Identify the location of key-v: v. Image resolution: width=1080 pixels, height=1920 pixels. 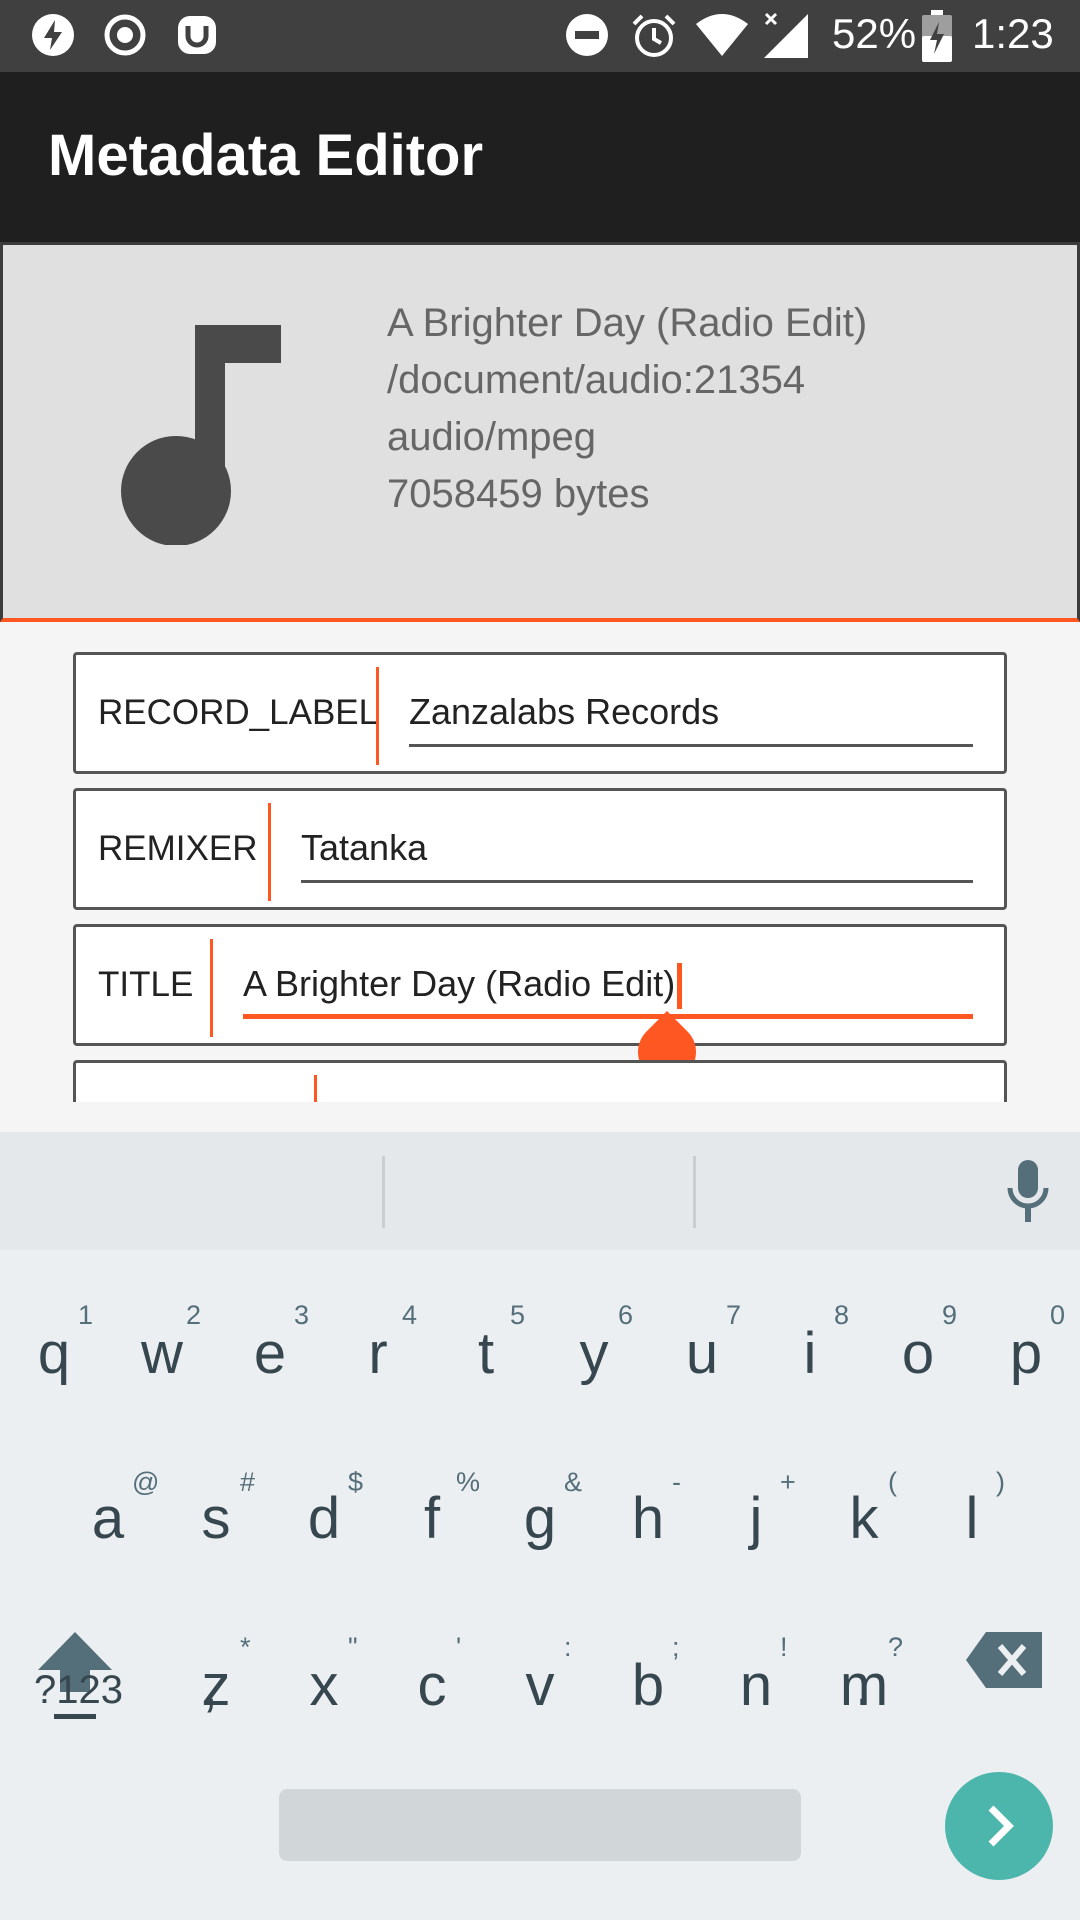
(540, 1685).